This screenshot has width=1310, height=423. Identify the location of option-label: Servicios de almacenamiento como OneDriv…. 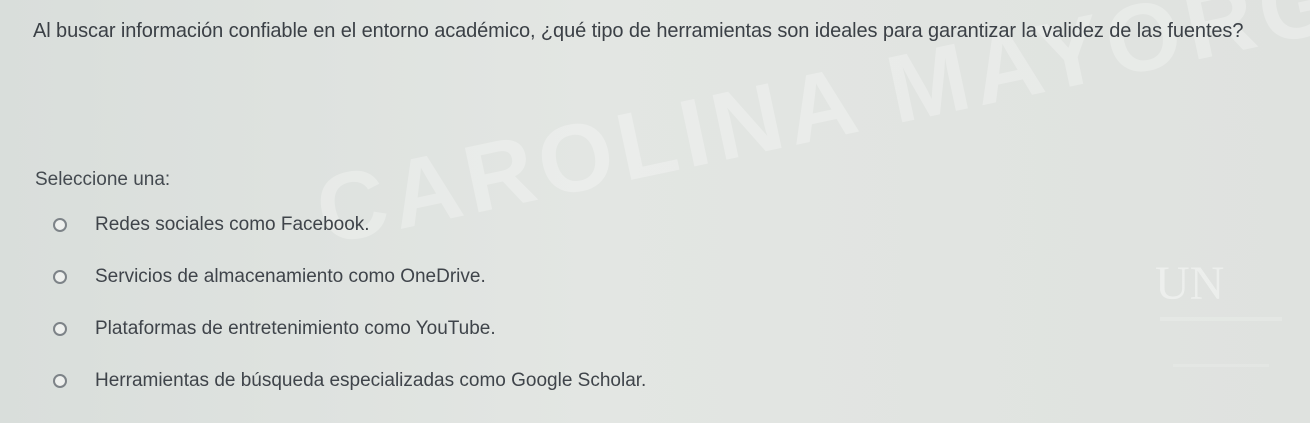
(290, 277).